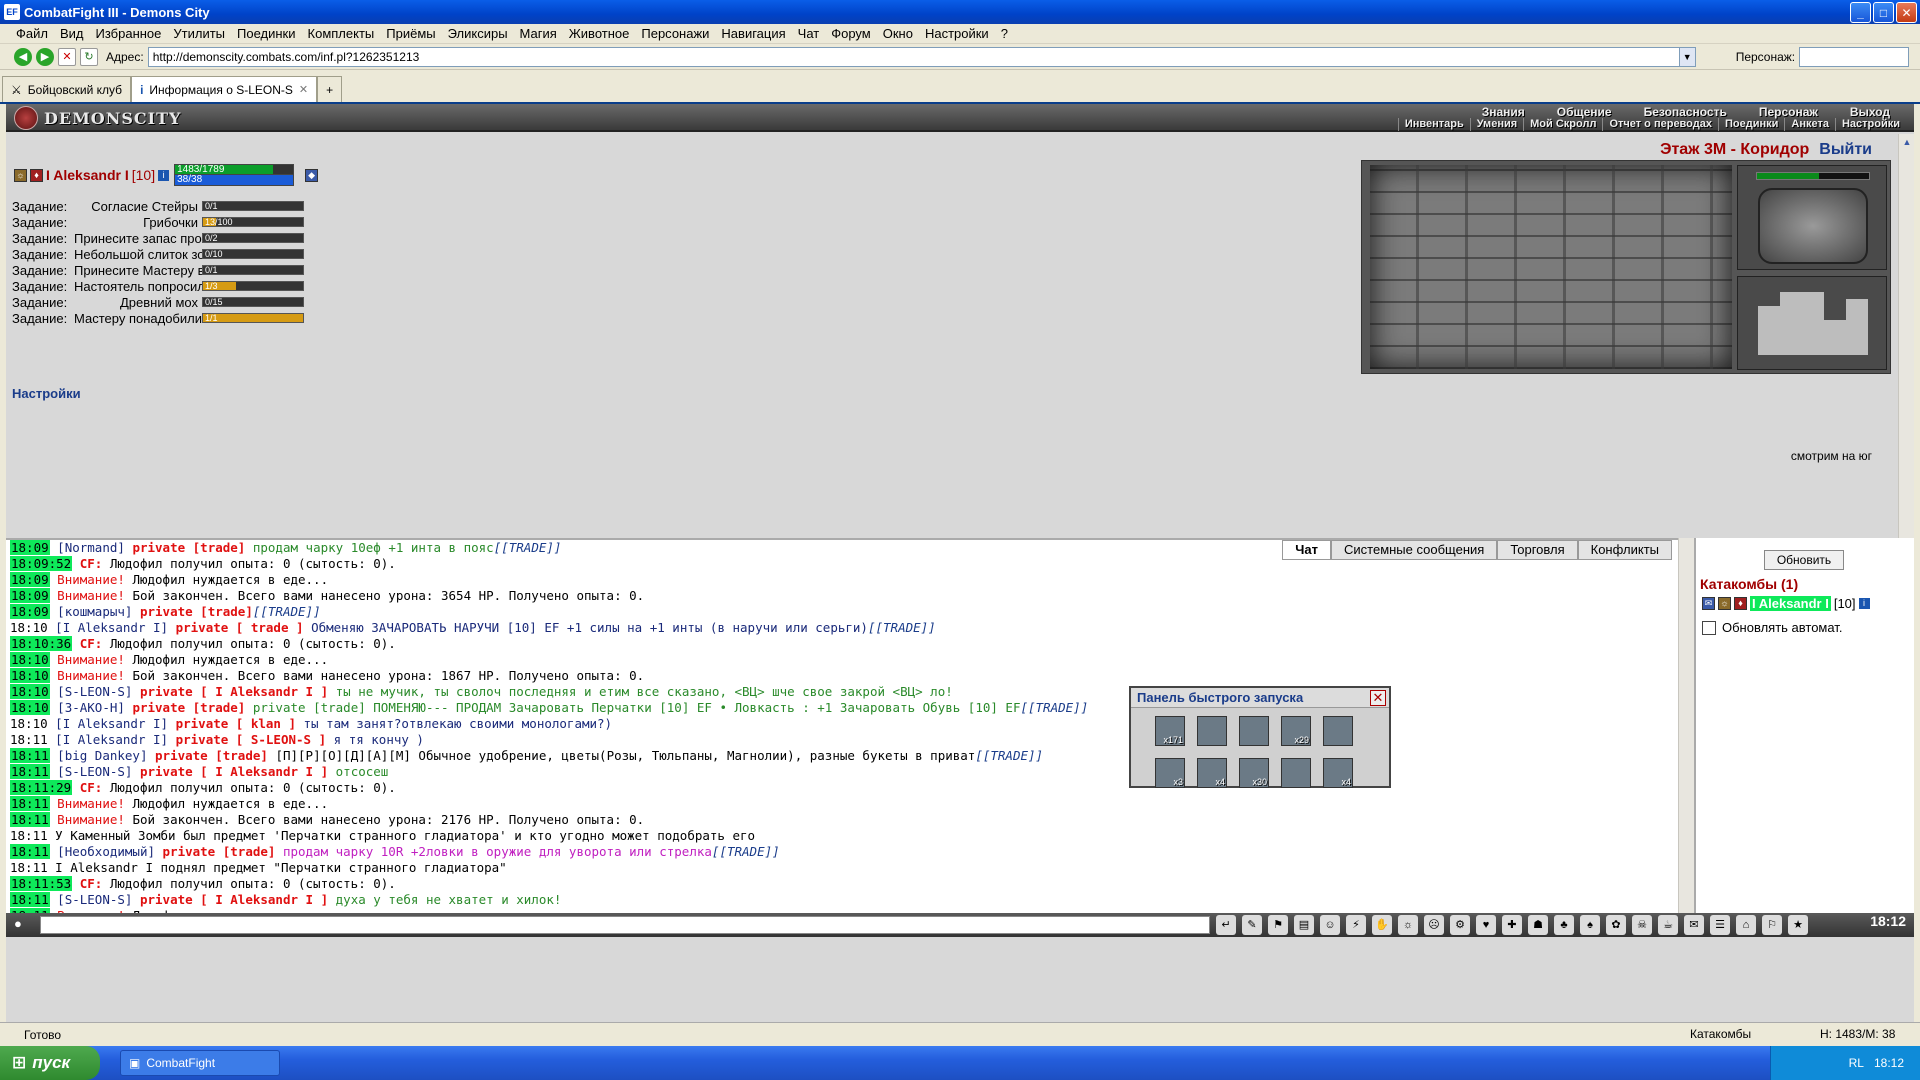 Image resolution: width=1920 pixels, height=1080 pixels. What do you see at coordinates (675, 34) in the screenshot?
I see `menu-item: Персонажи` at bounding box center [675, 34].